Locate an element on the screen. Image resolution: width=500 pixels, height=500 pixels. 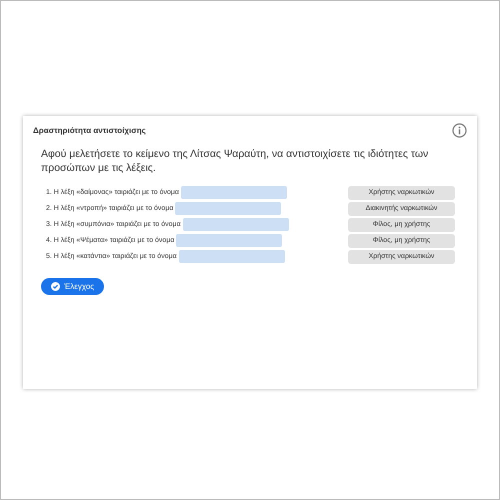
instruction-text: Αφού μελετήσετε το κείμενο της Λίτσας Ψαραύτη, να αντιστοιχίσετε τις ιδιότητες των προσώπων με τις λέξεις. is located at coordinates (235, 162).